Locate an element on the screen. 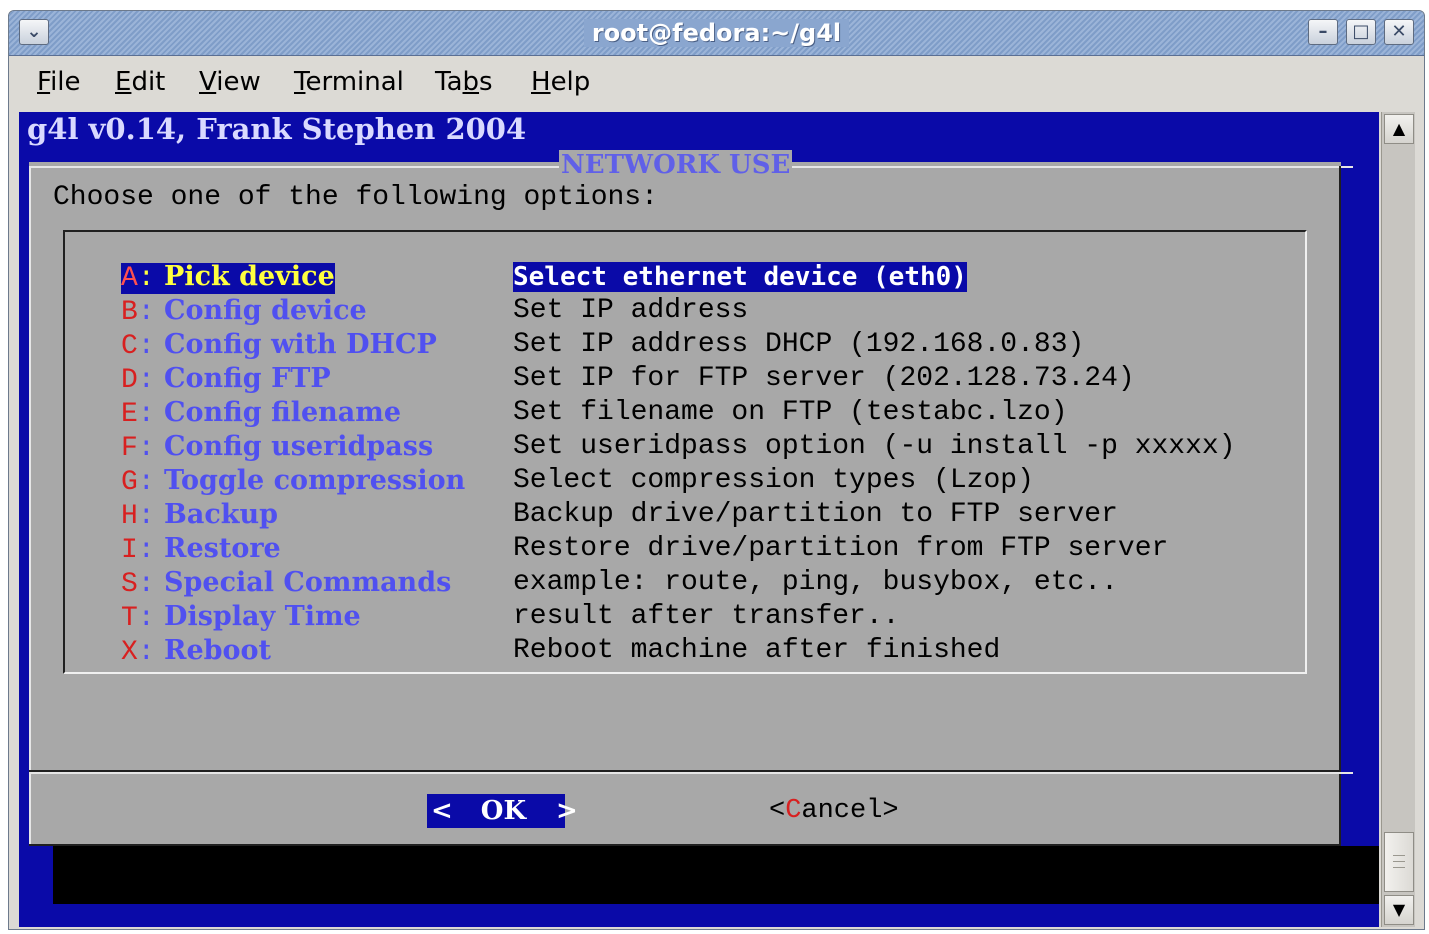 Image resolution: width=1429 pixels, height=934 pixels. menu-option: A: Pick device is located at coordinates (228, 277).